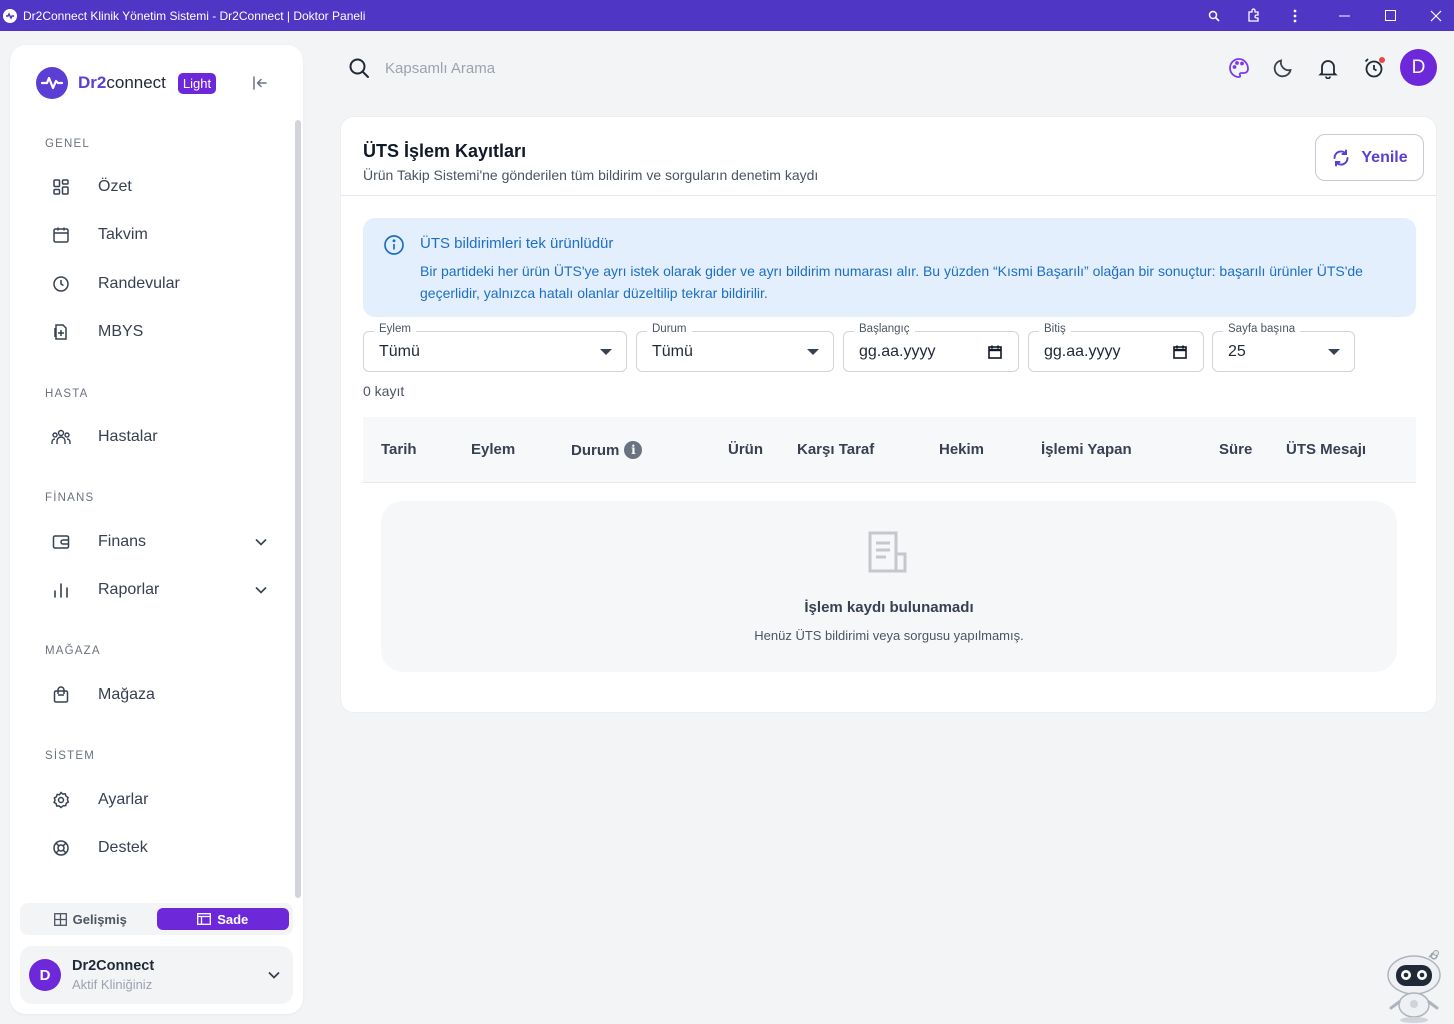 Image resolution: width=1454 pixels, height=1024 pixels. I want to click on empty-title: İşlem kaydı bulunamadı, so click(889, 607).